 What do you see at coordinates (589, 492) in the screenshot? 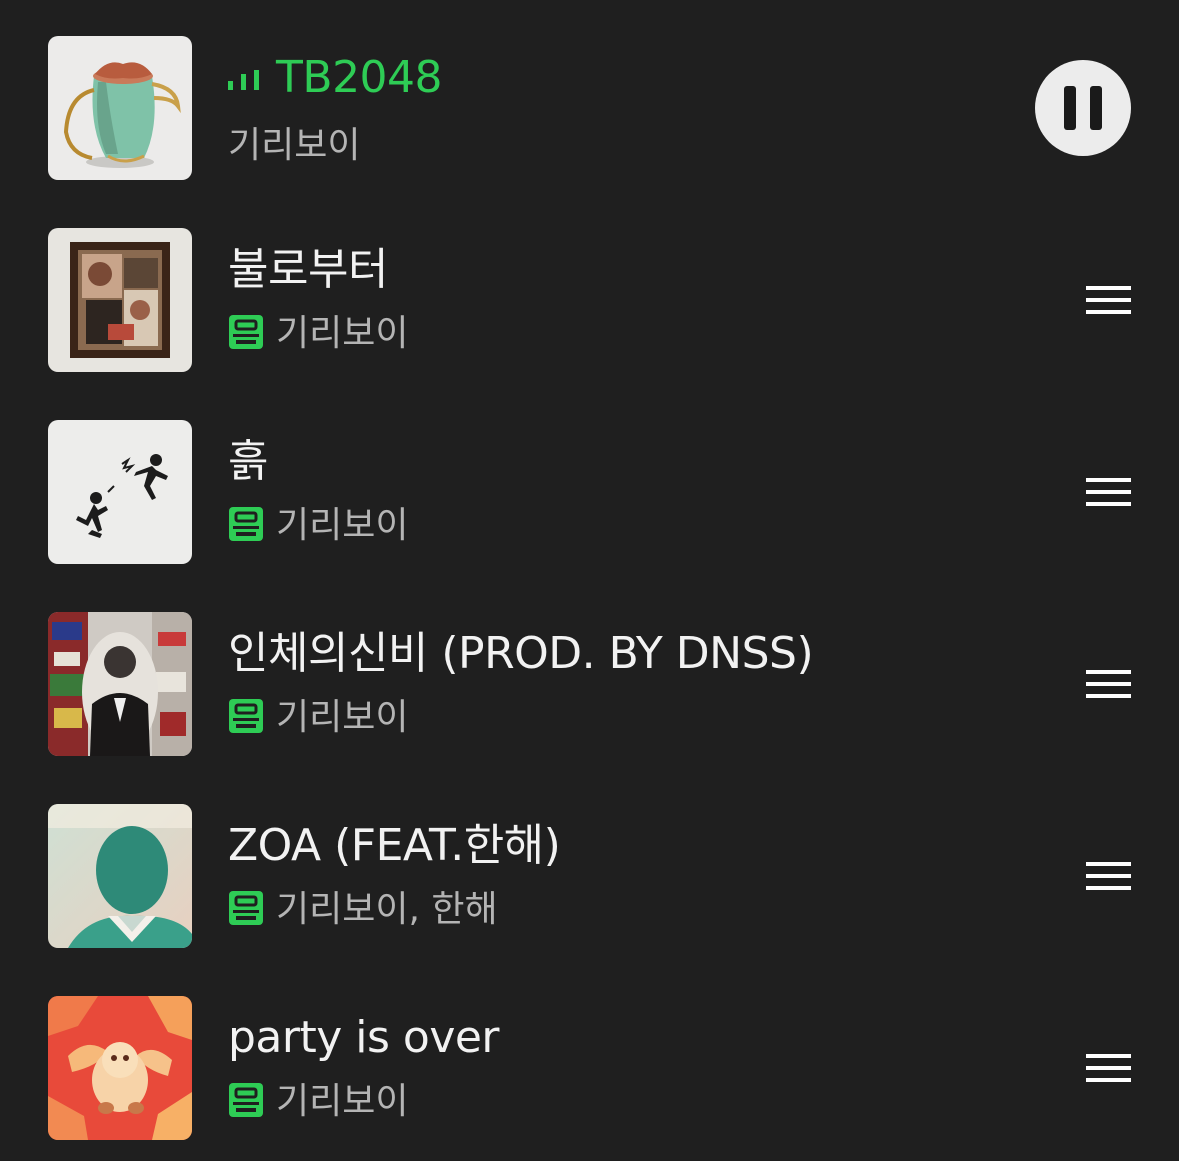
I see `queue-item: 흙 기리보이` at bounding box center [589, 492].